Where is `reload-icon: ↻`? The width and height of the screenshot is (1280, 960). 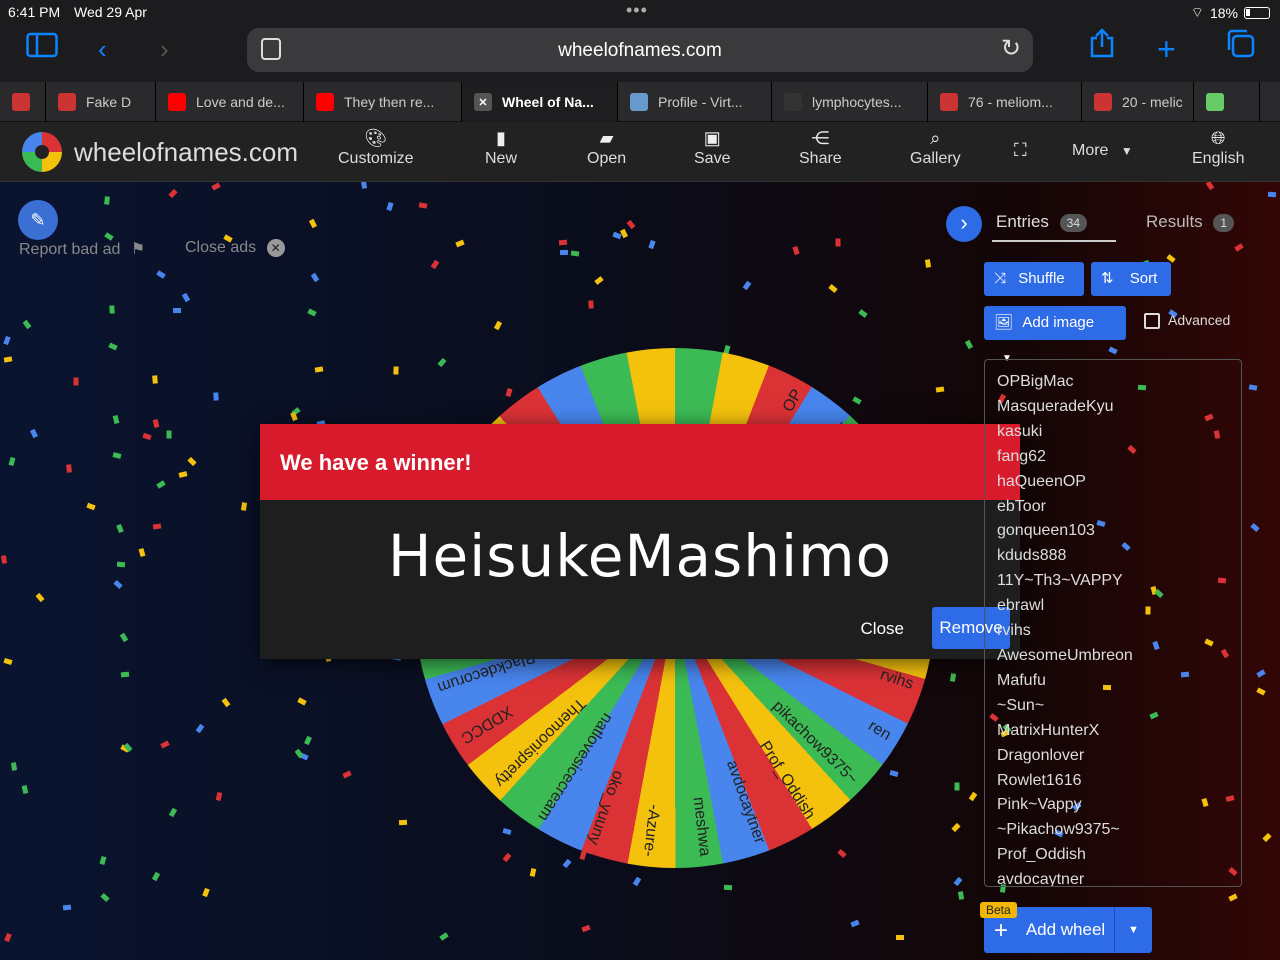 reload-icon: ↻ is located at coordinates (1011, 48).